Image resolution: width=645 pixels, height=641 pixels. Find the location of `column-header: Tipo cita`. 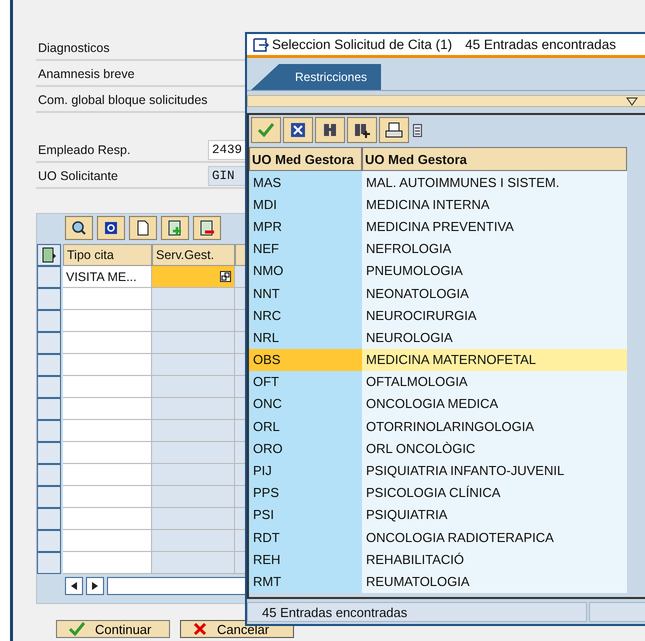

column-header: Tipo cita is located at coordinates (107, 255).